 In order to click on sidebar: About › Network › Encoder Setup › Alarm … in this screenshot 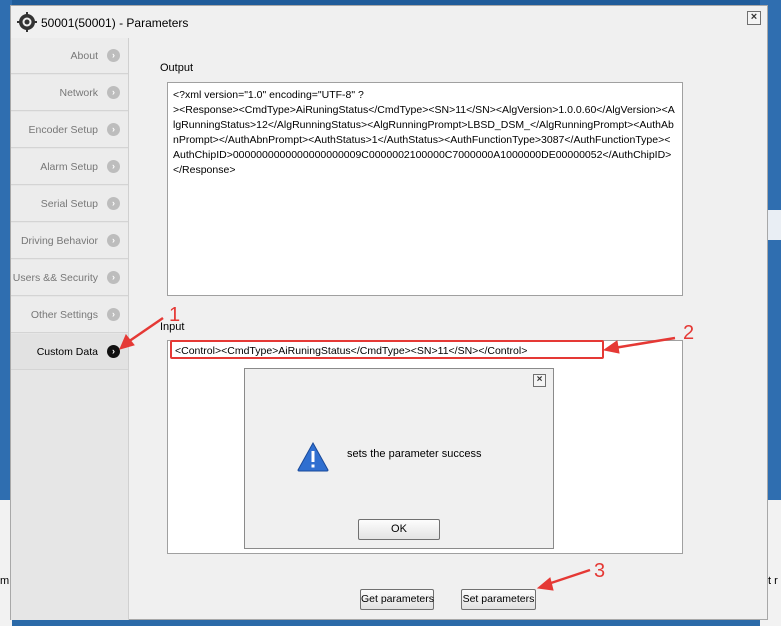, I will do `click(70, 329)`.